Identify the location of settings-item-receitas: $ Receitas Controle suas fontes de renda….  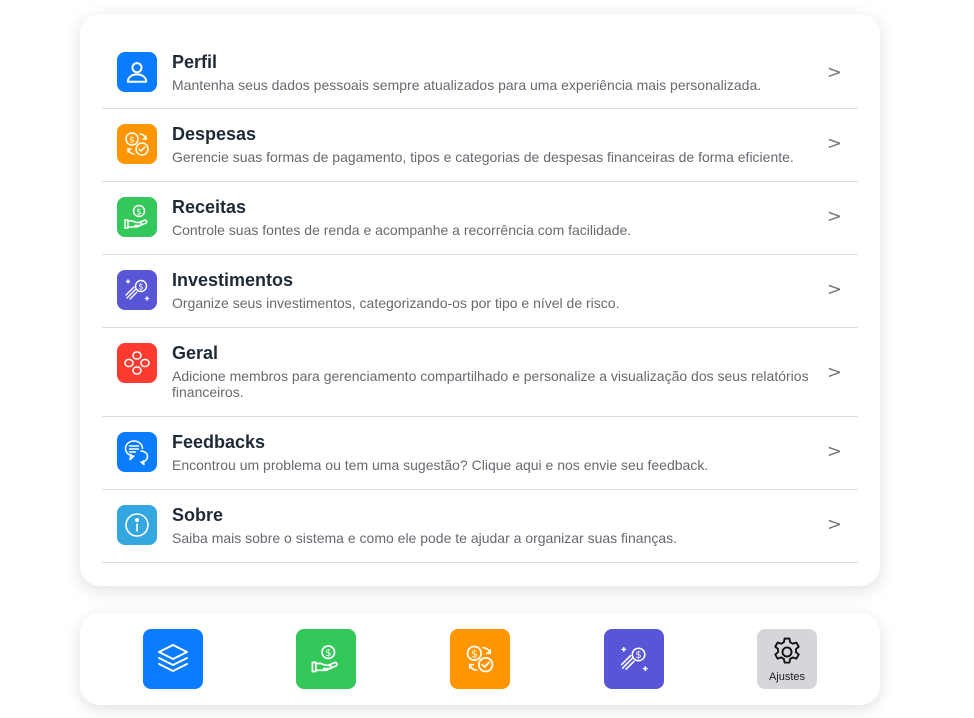
(480, 218).